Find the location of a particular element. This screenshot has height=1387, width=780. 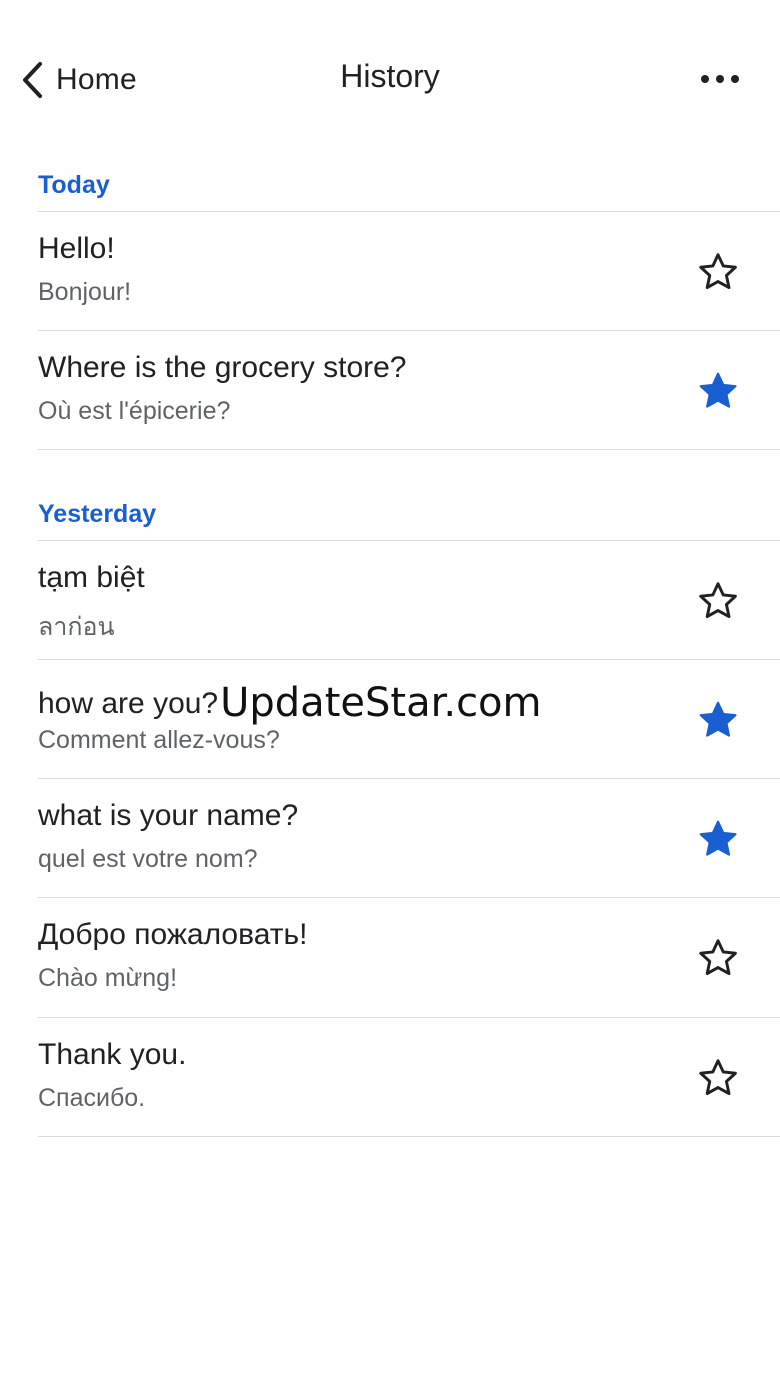

translation-text: Bonjour! is located at coordinates (85, 292).